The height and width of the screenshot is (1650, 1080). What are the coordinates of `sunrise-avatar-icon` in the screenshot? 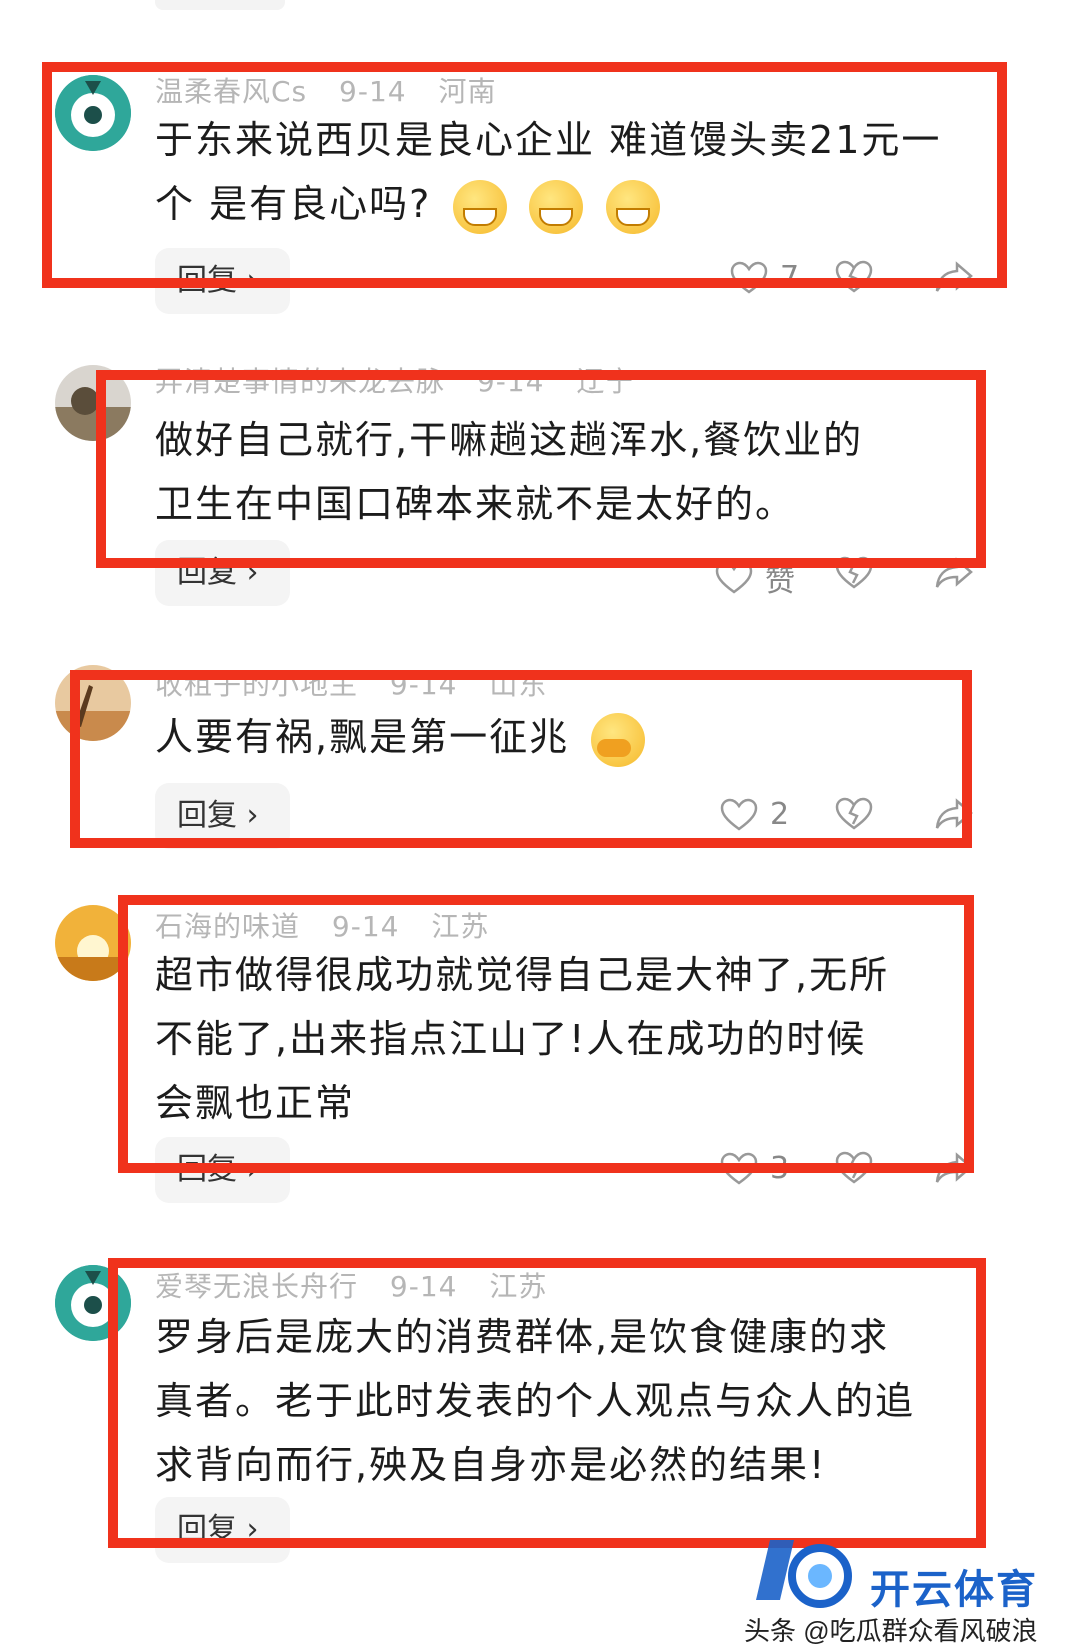 It's located at (93, 943).